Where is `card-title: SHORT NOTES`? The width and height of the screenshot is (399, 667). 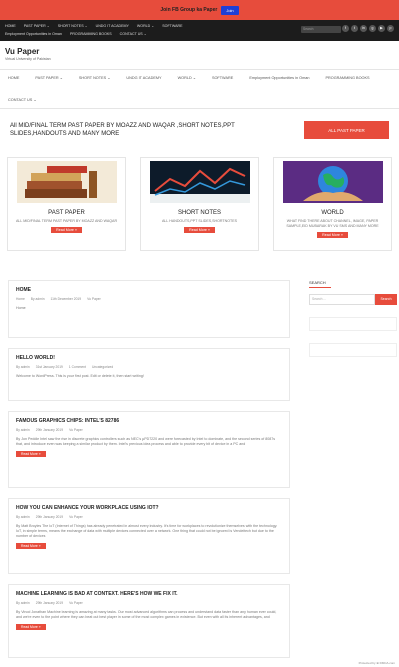 card-title: SHORT NOTES is located at coordinates (199, 213).